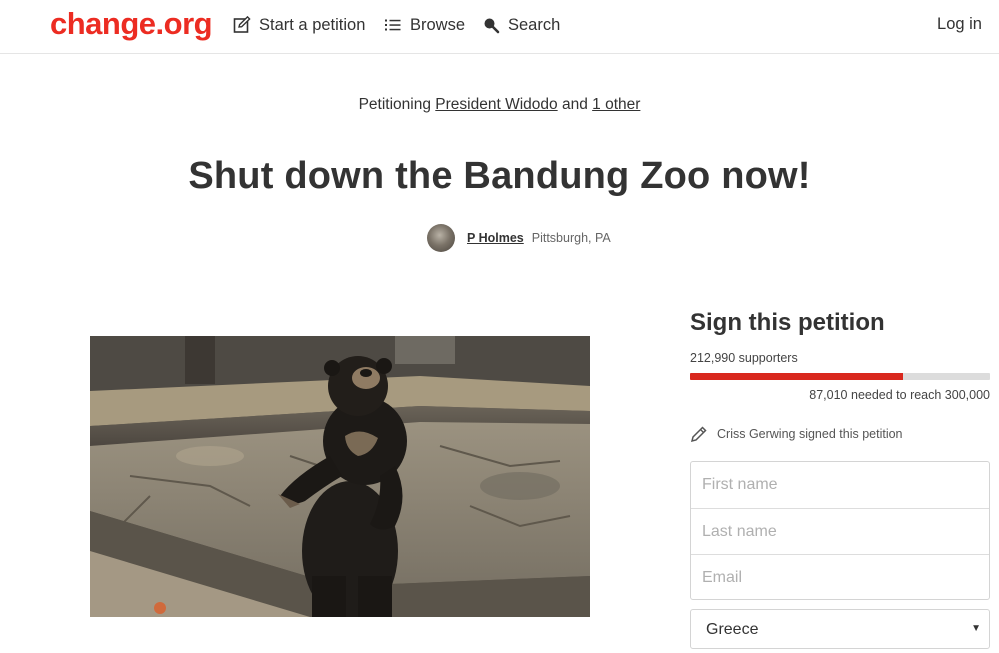 This screenshot has height=653, width=999. I want to click on recent-signer-text: Criss Gerwing signed this petition, so click(810, 434).